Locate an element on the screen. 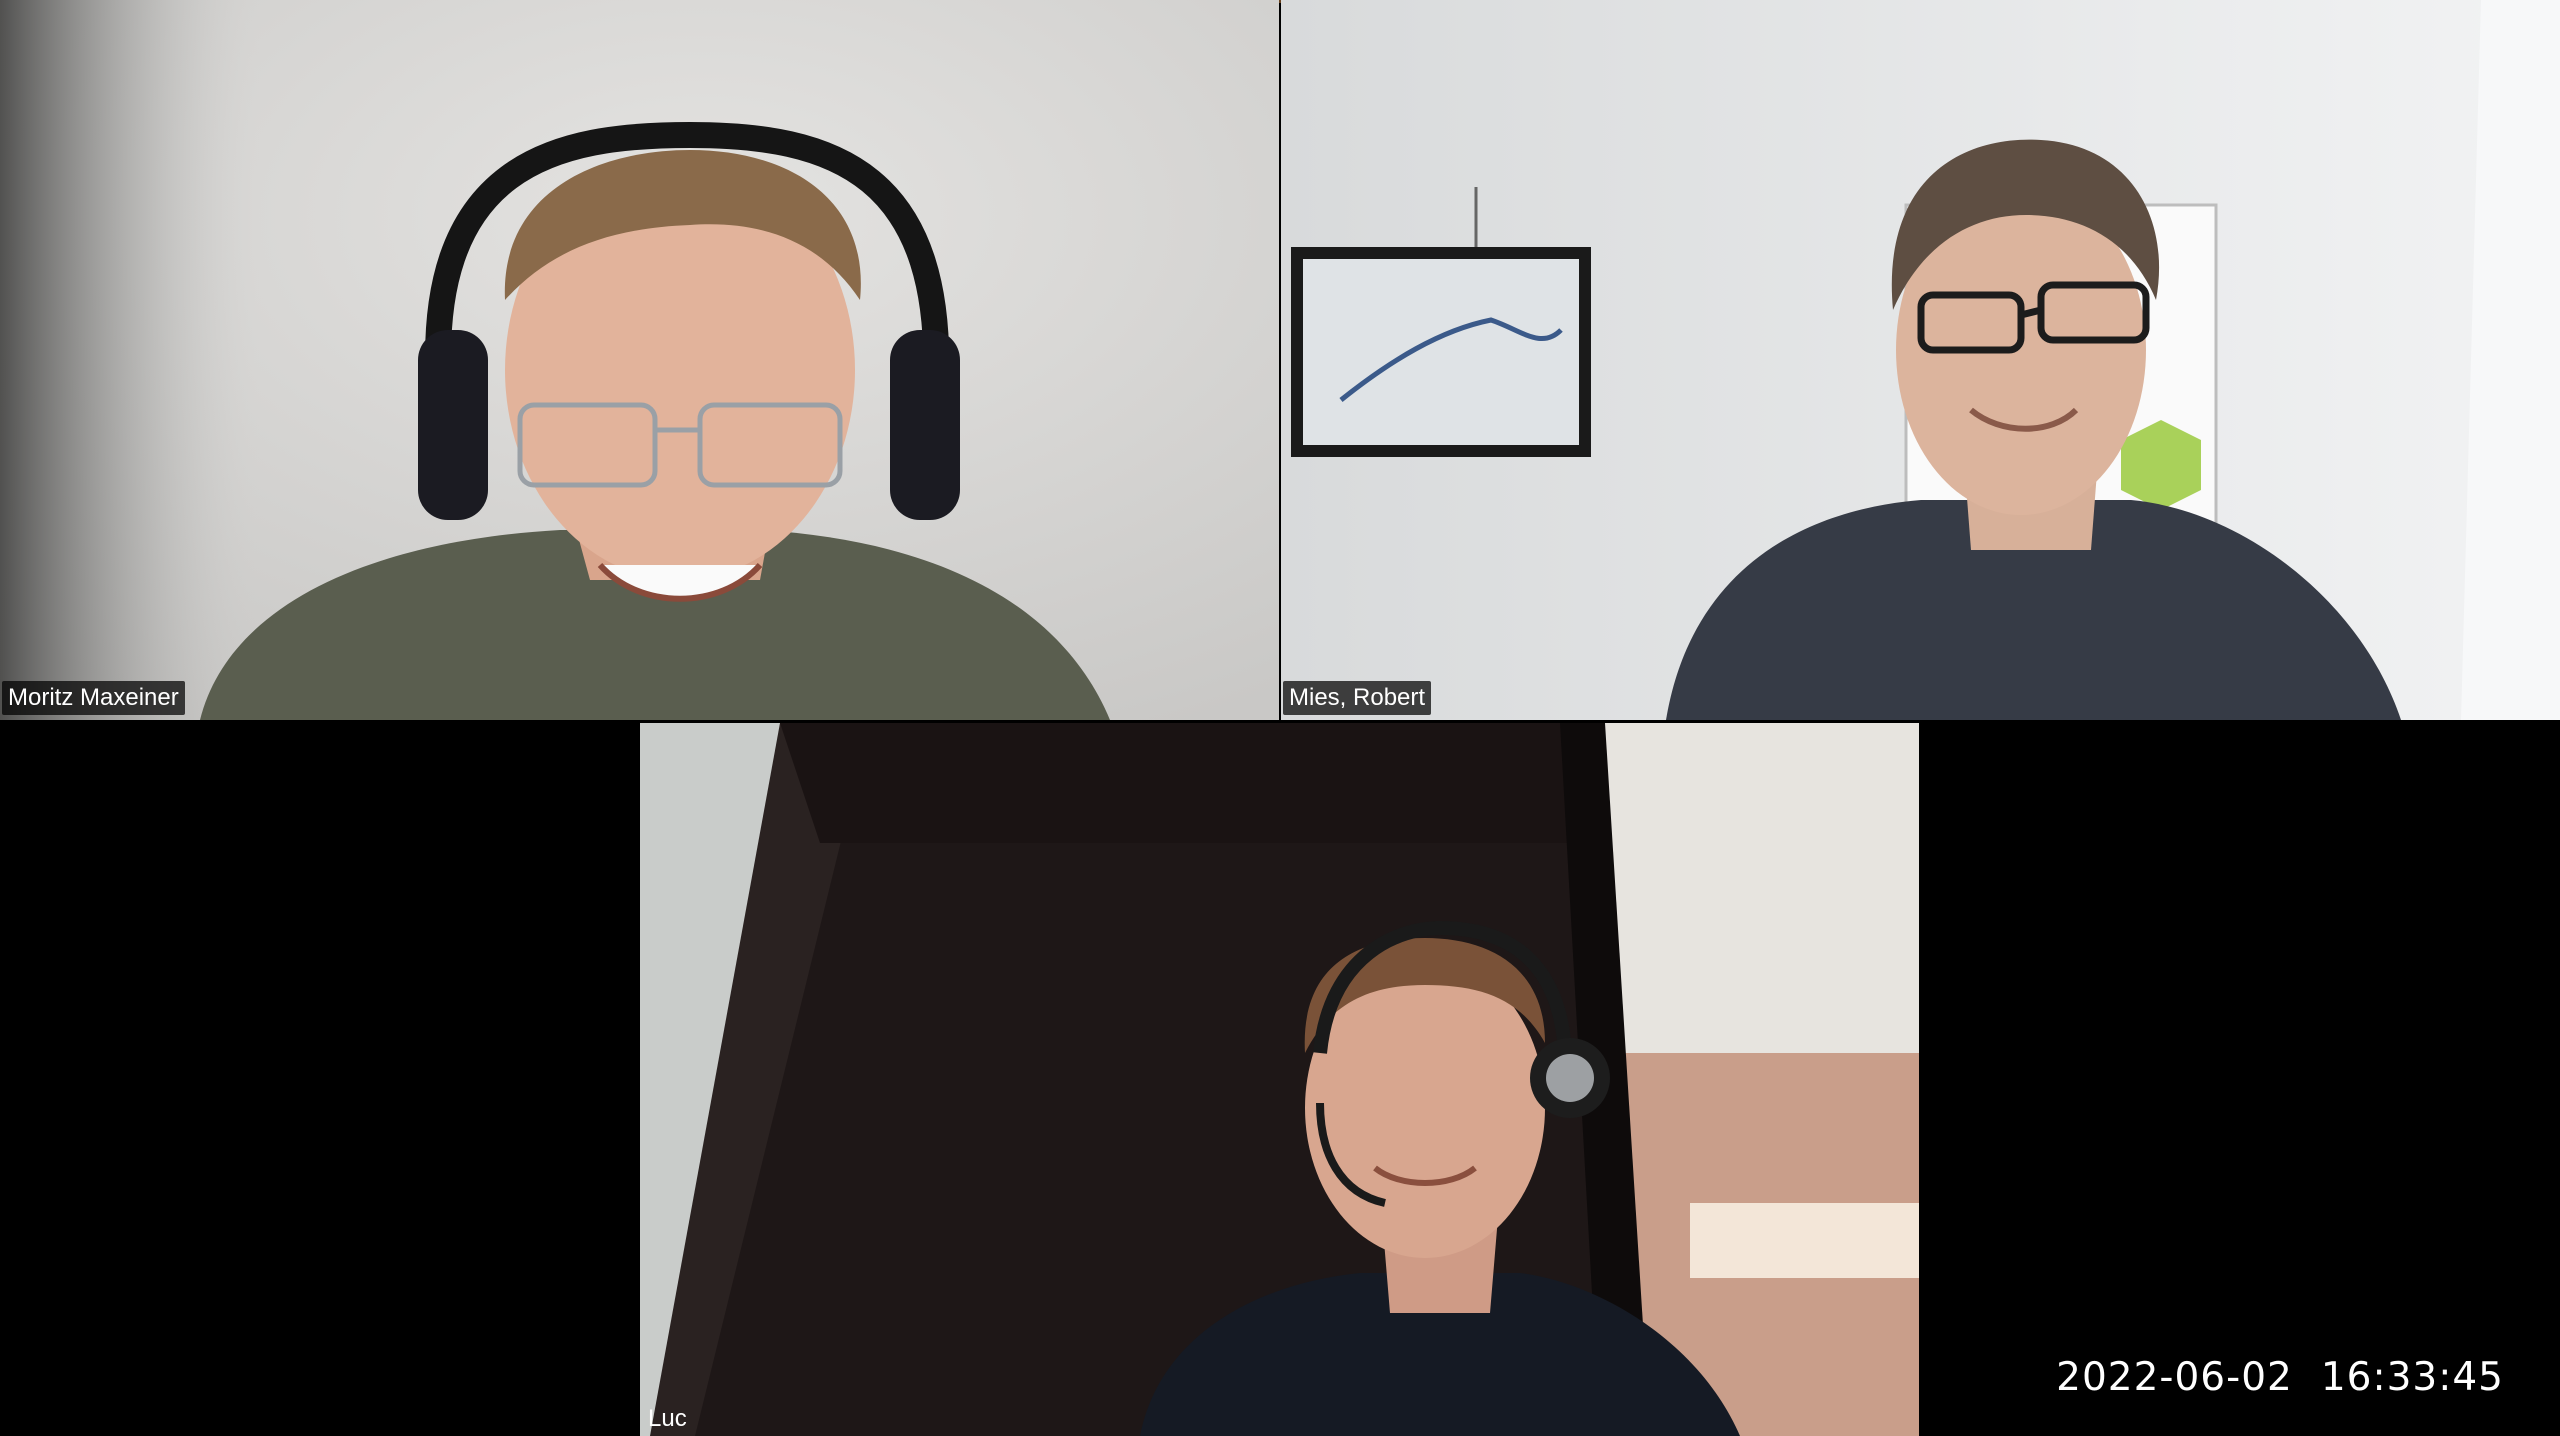  participant-name-label: Mies, Robert is located at coordinates (1357, 698).